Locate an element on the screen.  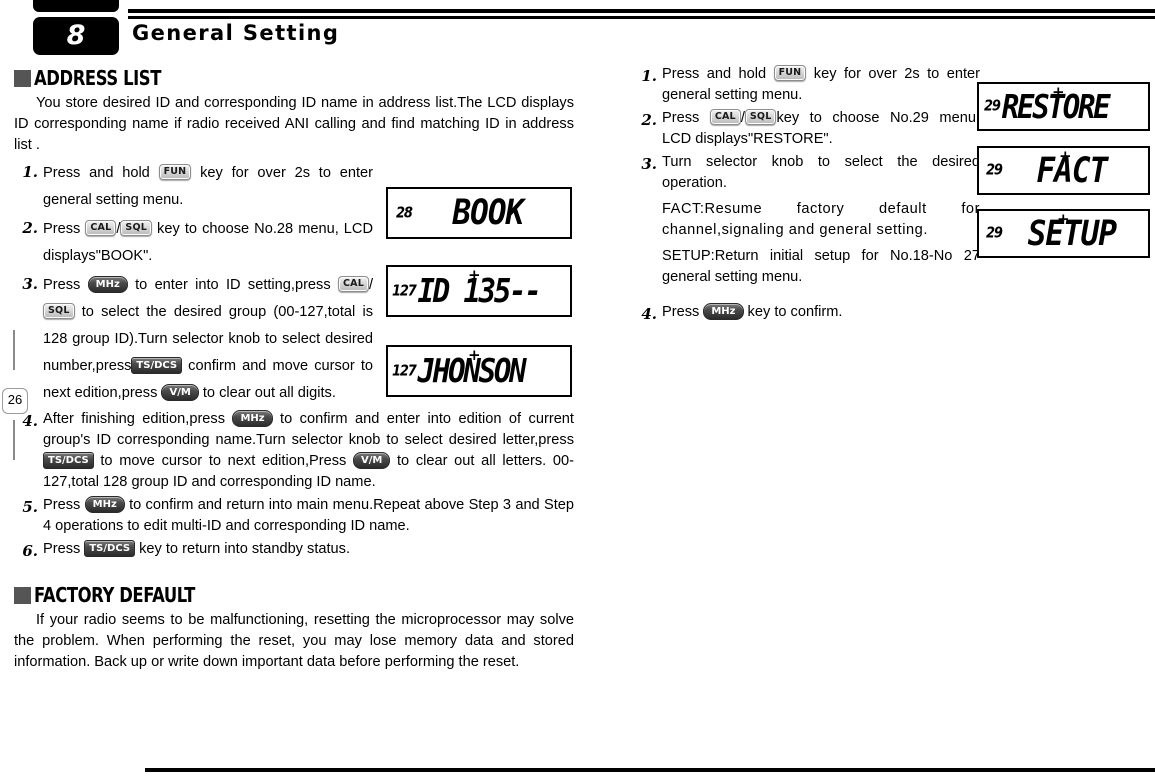
step-number: 5. is located at coordinates (30, 507).